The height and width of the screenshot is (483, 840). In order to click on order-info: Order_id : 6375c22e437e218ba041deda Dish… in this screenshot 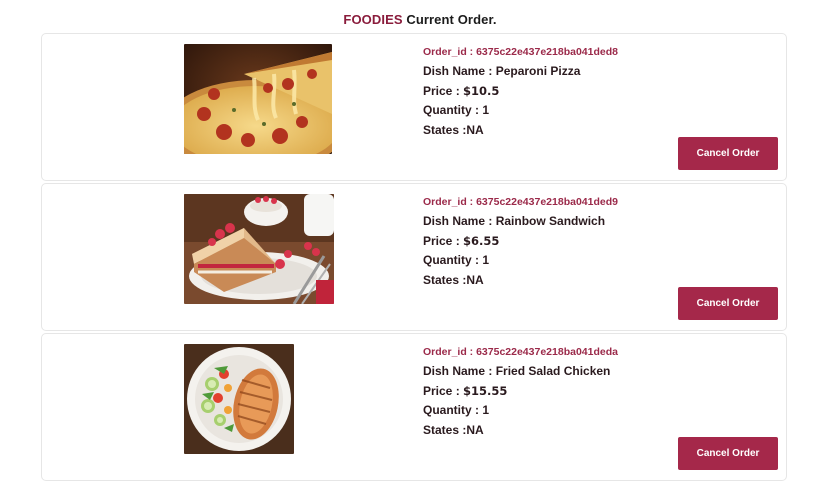, I will do `click(520, 393)`.